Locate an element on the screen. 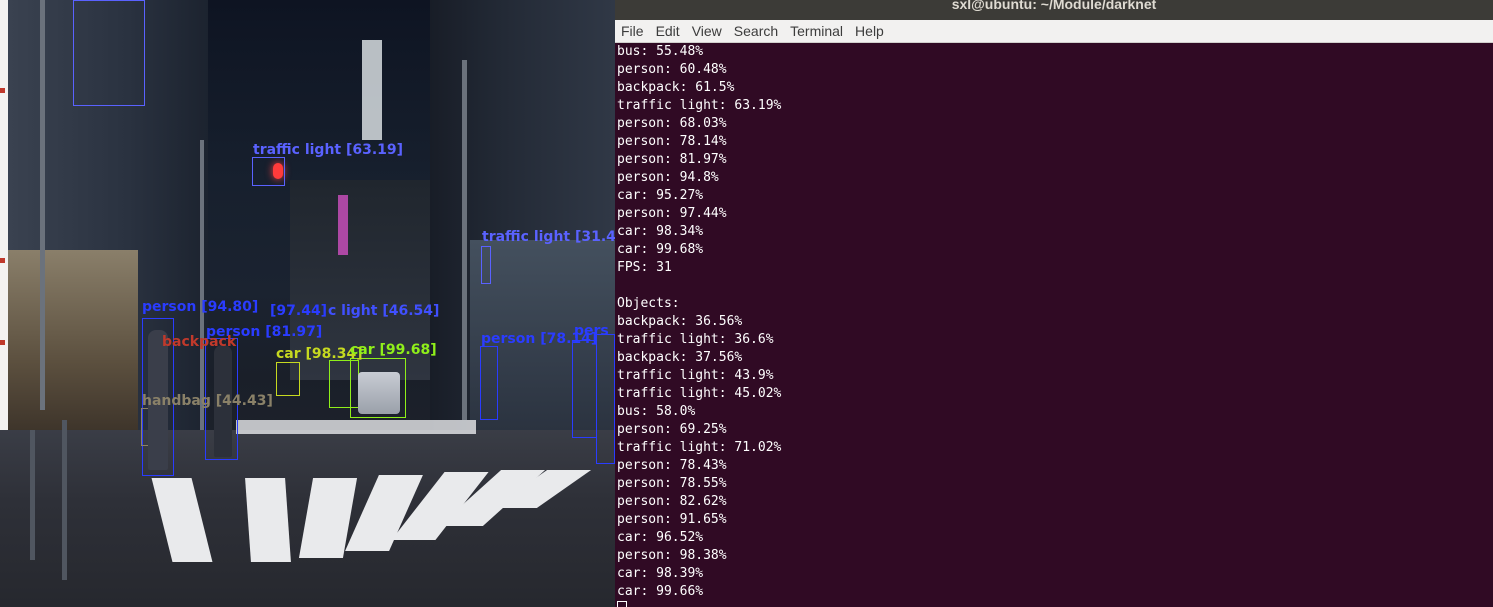  neon-sign is located at coordinates (343, 225).